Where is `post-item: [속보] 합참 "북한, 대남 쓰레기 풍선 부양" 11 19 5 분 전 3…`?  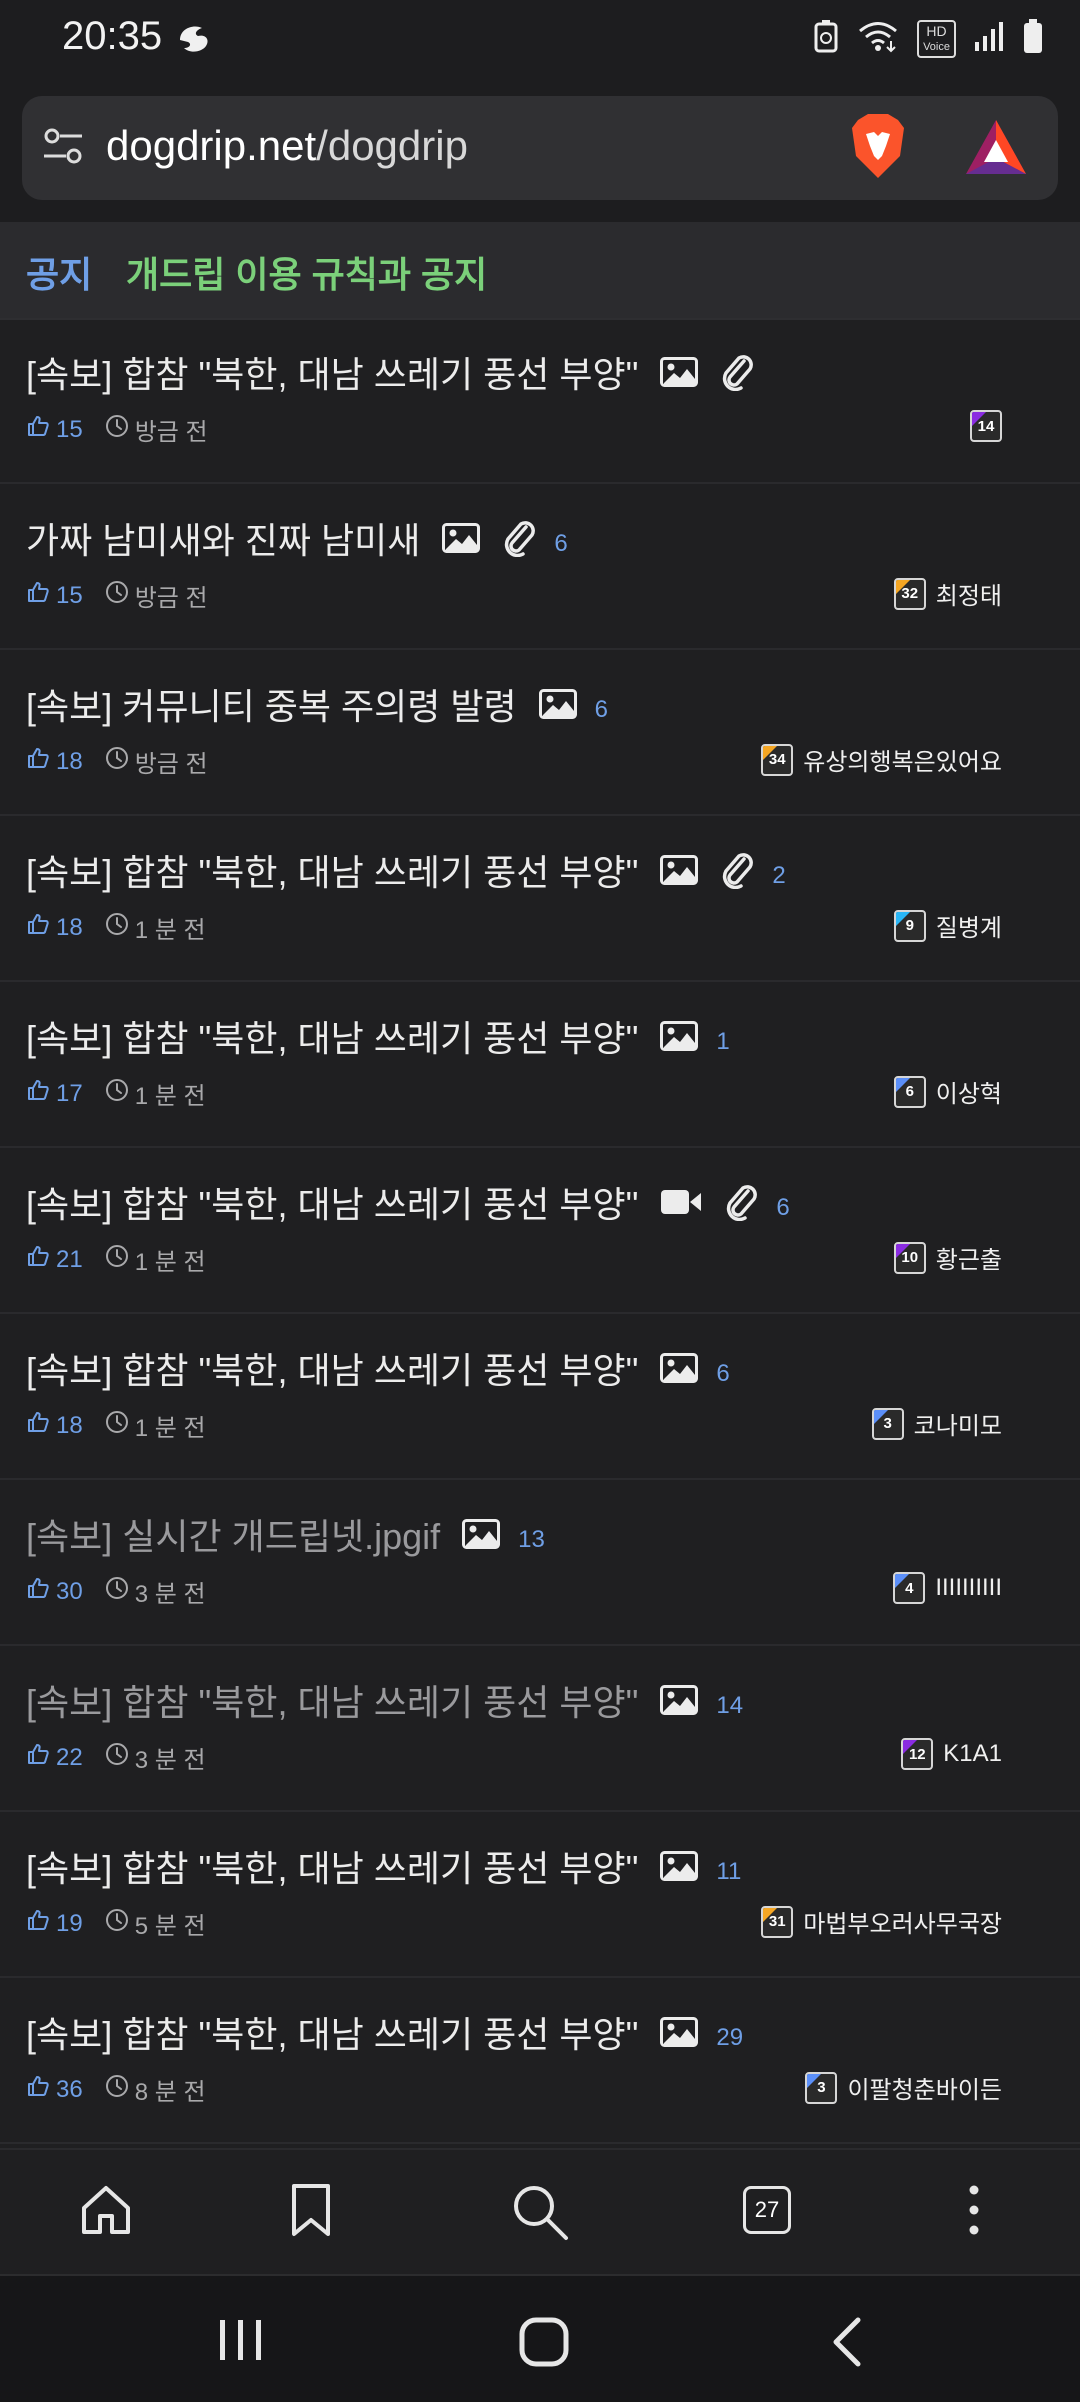 post-item: [속보] 합참 "북한, 대남 쓰레기 풍선 부양" 11 19 5 분 전 3… is located at coordinates (540, 1895).